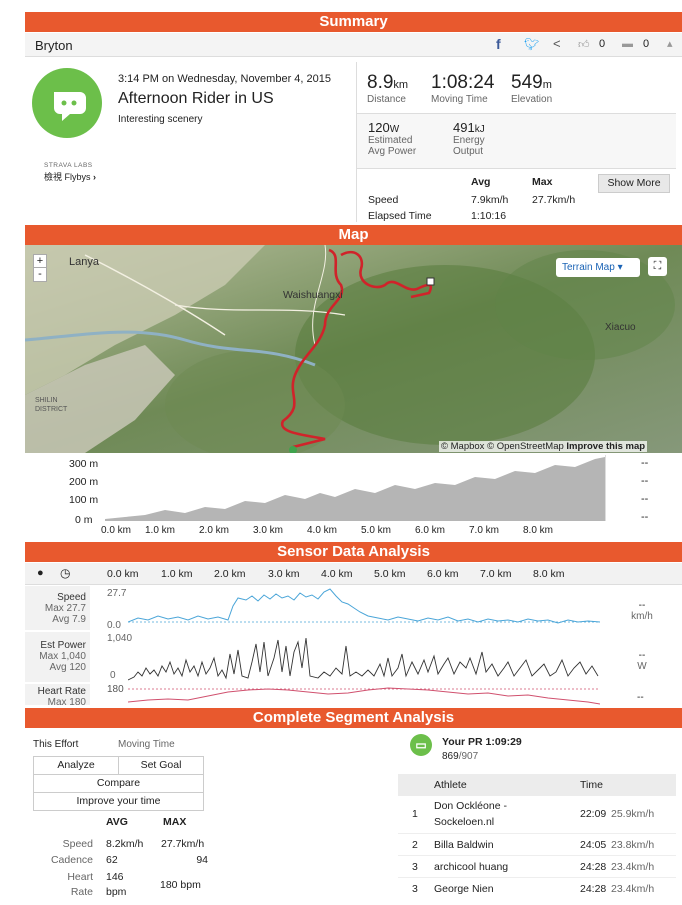  Describe the element at coordinates (537, 845) in the screenshot. I see `leaderboard-row: 2 Billa Baldwin 24:05 23.8km/h` at that location.